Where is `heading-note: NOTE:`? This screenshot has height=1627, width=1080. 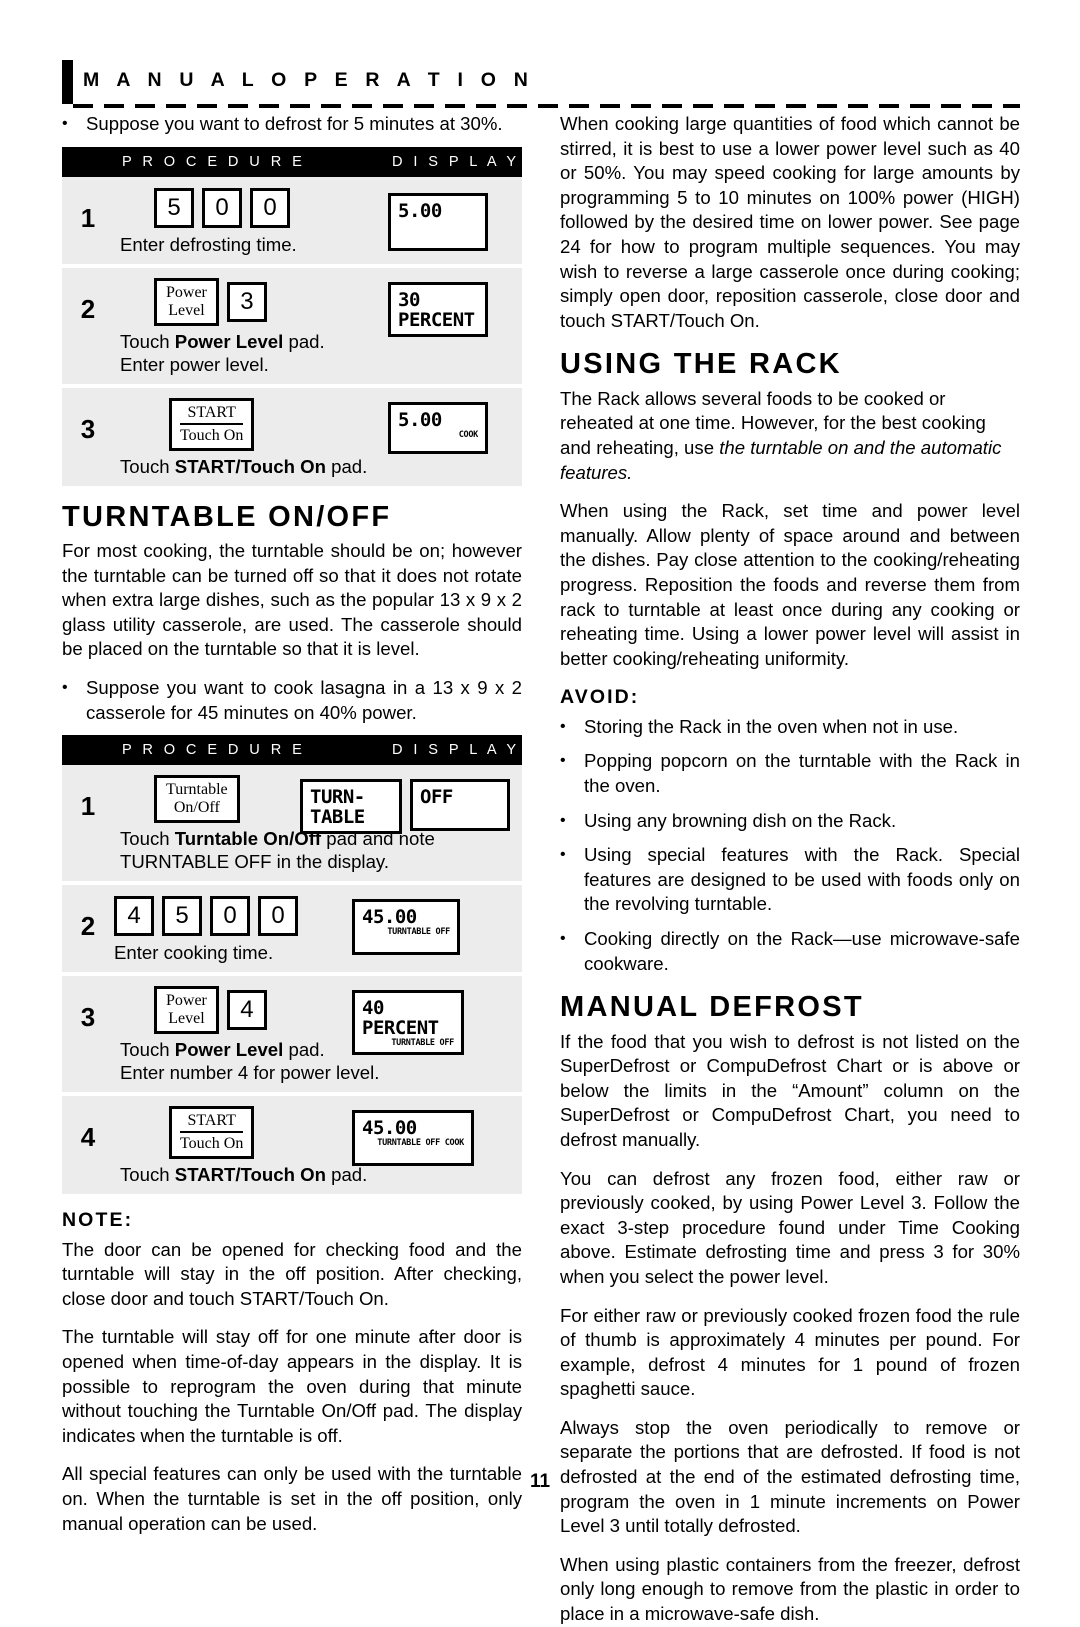
heading-note: NOTE: is located at coordinates (98, 1220).